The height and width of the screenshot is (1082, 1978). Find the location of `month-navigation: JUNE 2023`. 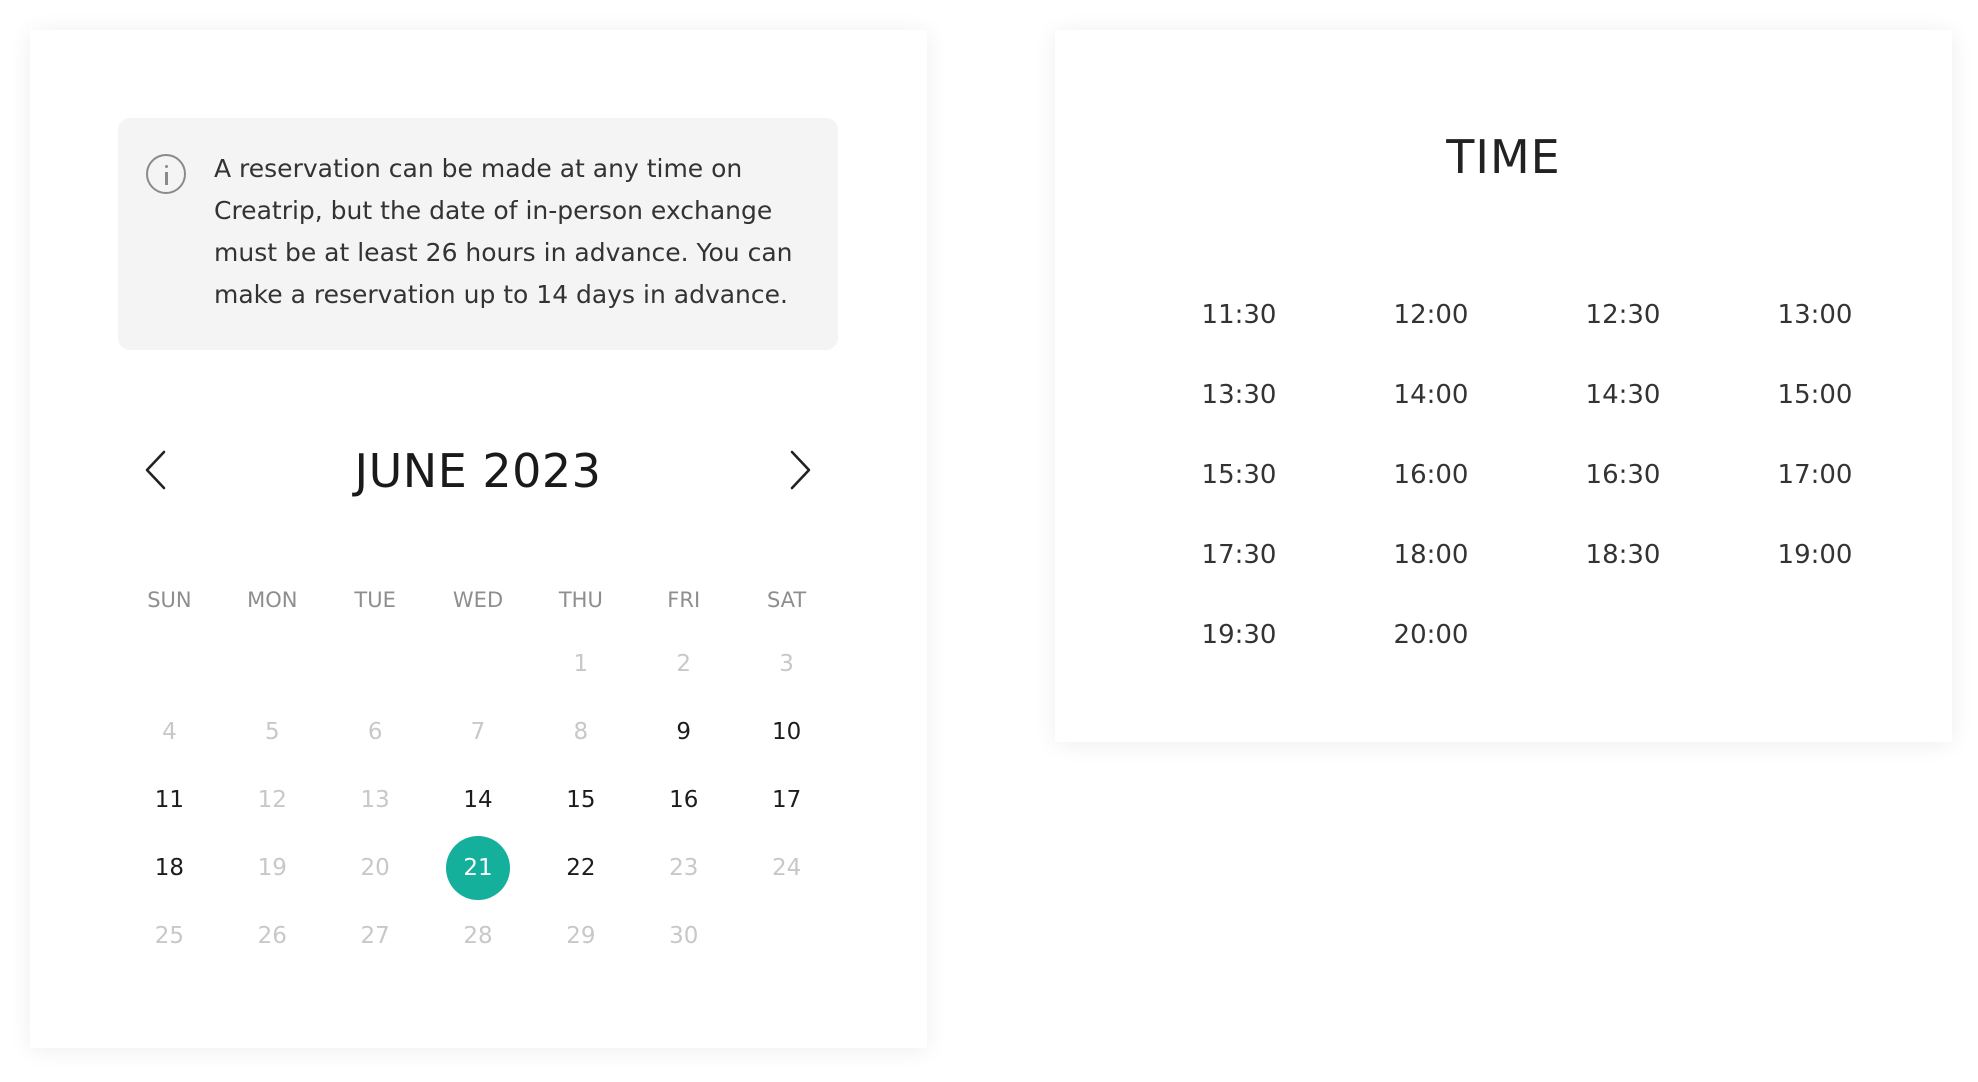

month-navigation: JUNE 2023 is located at coordinates (478, 470).